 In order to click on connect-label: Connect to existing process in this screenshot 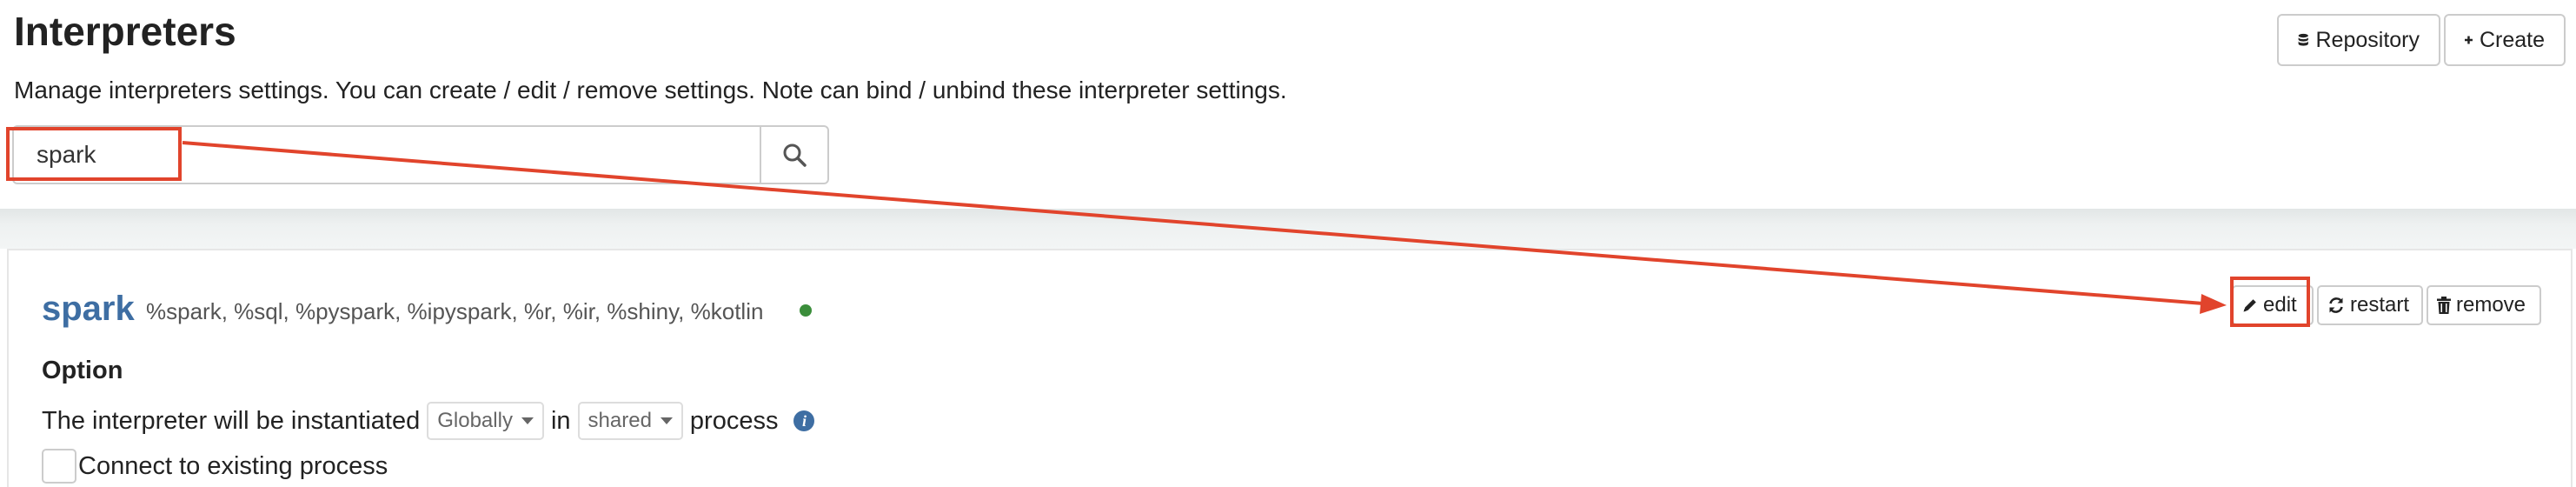, I will do `click(233, 465)`.